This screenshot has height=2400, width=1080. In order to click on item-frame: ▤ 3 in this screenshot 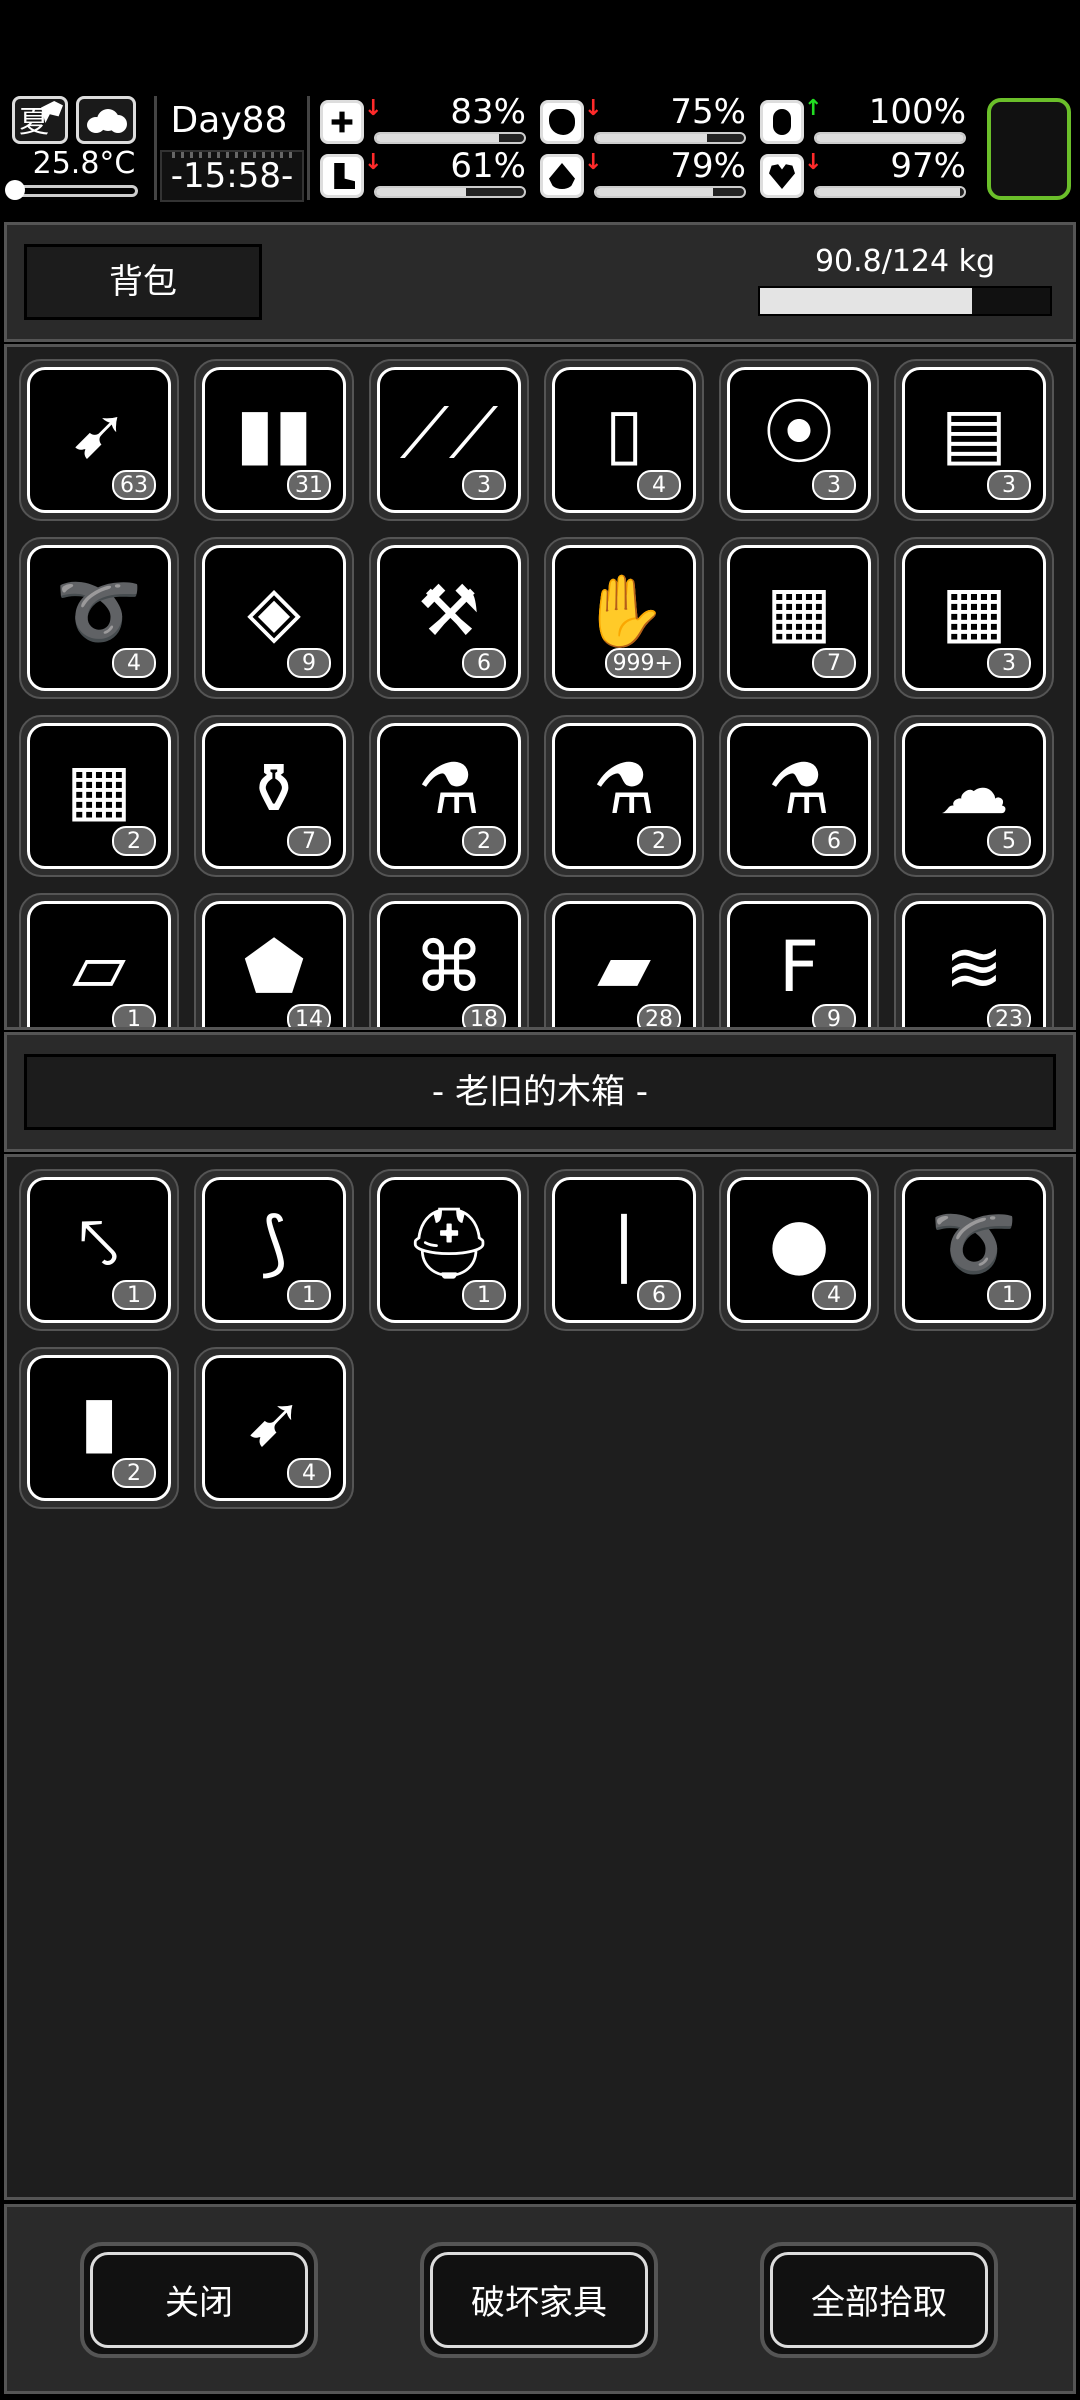, I will do `click(974, 440)`.